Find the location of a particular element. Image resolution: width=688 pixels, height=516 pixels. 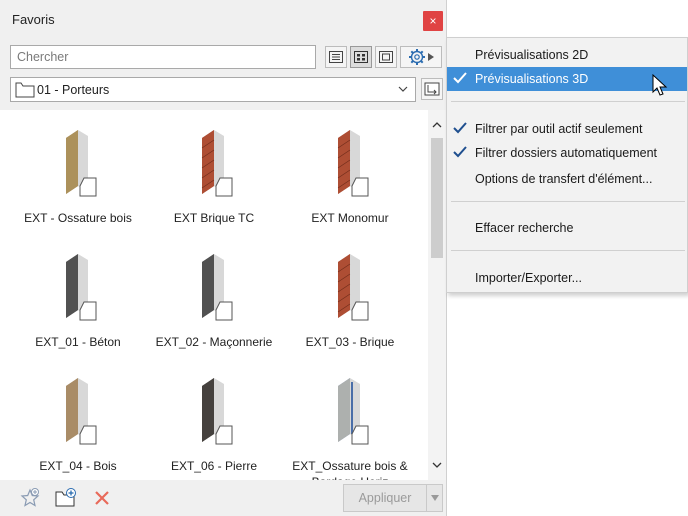

mouse-cursor-icon is located at coordinates (660, 85).